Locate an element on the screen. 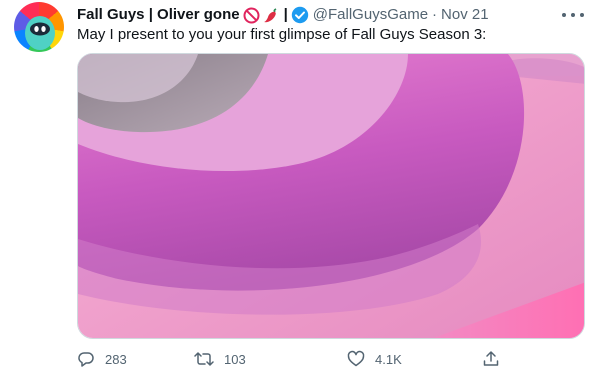 The height and width of the screenshot is (376, 602). tweet-actions: 283 103 4.1K is located at coordinates (331, 359).